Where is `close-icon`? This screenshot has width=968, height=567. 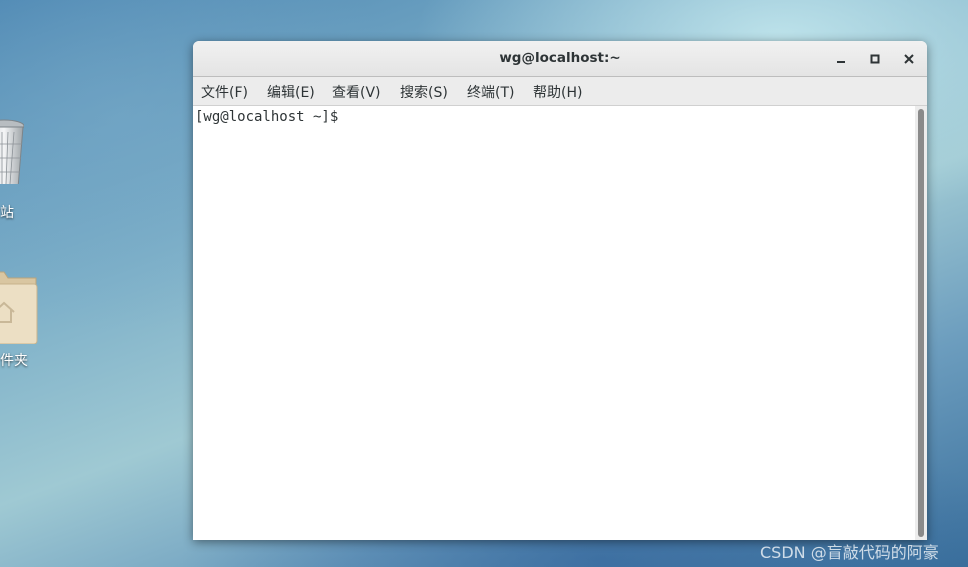
close-icon is located at coordinates (909, 59).